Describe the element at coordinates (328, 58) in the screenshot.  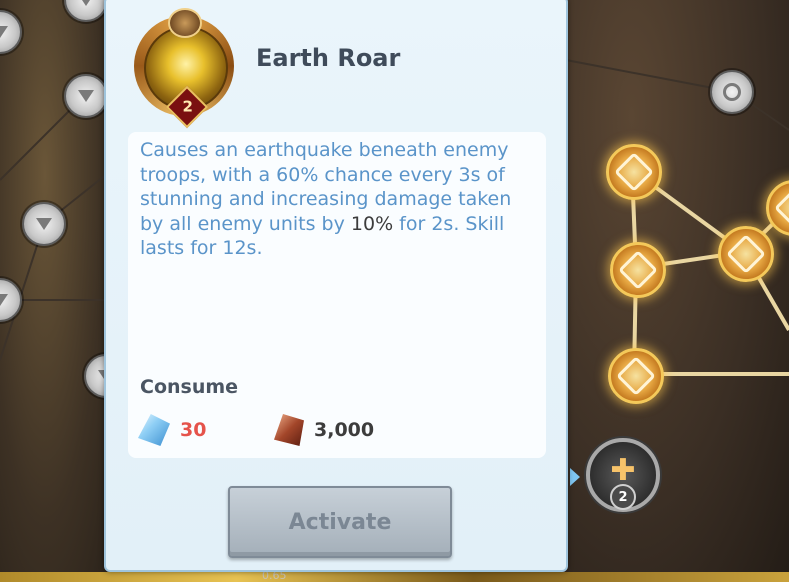
I see `skill-title: Earth Roar` at that location.